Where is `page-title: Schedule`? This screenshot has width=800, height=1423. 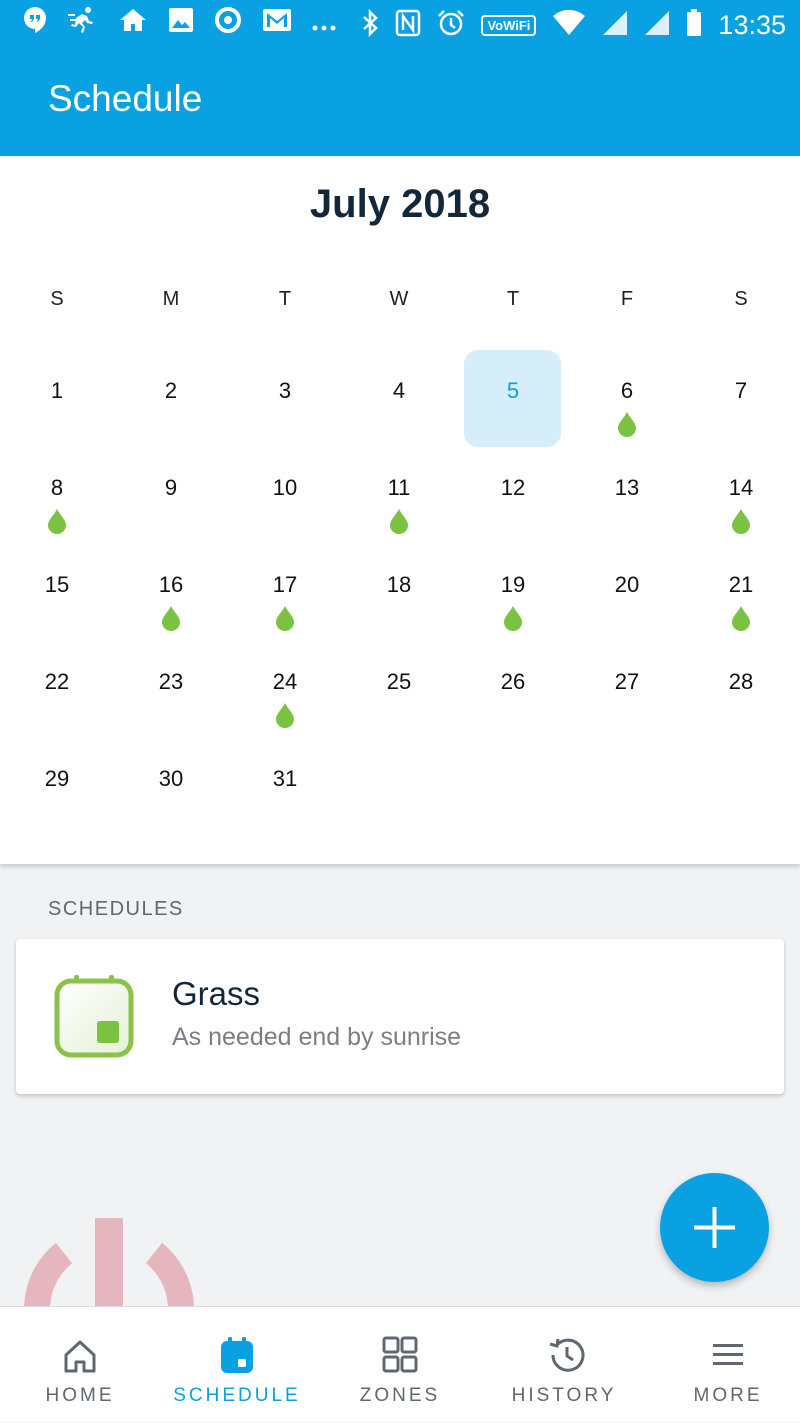 page-title: Schedule is located at coordinates (125, 98).